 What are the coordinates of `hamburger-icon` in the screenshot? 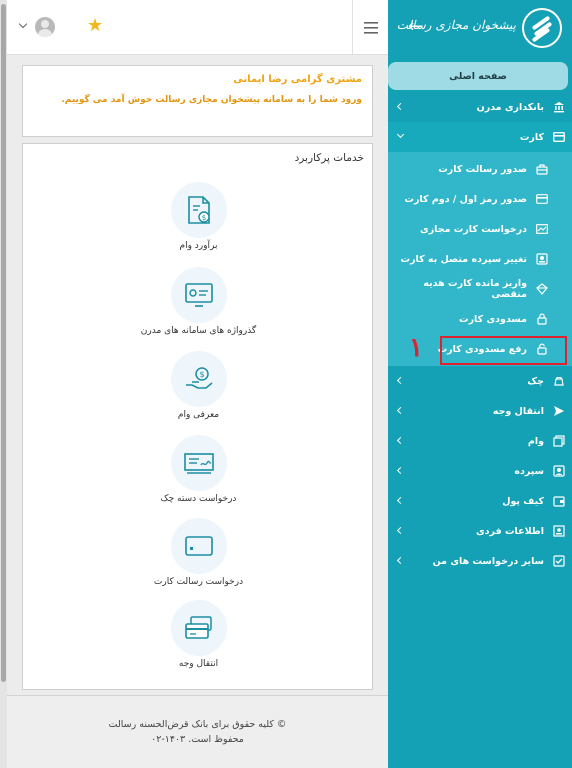 It's located at (370, 27).